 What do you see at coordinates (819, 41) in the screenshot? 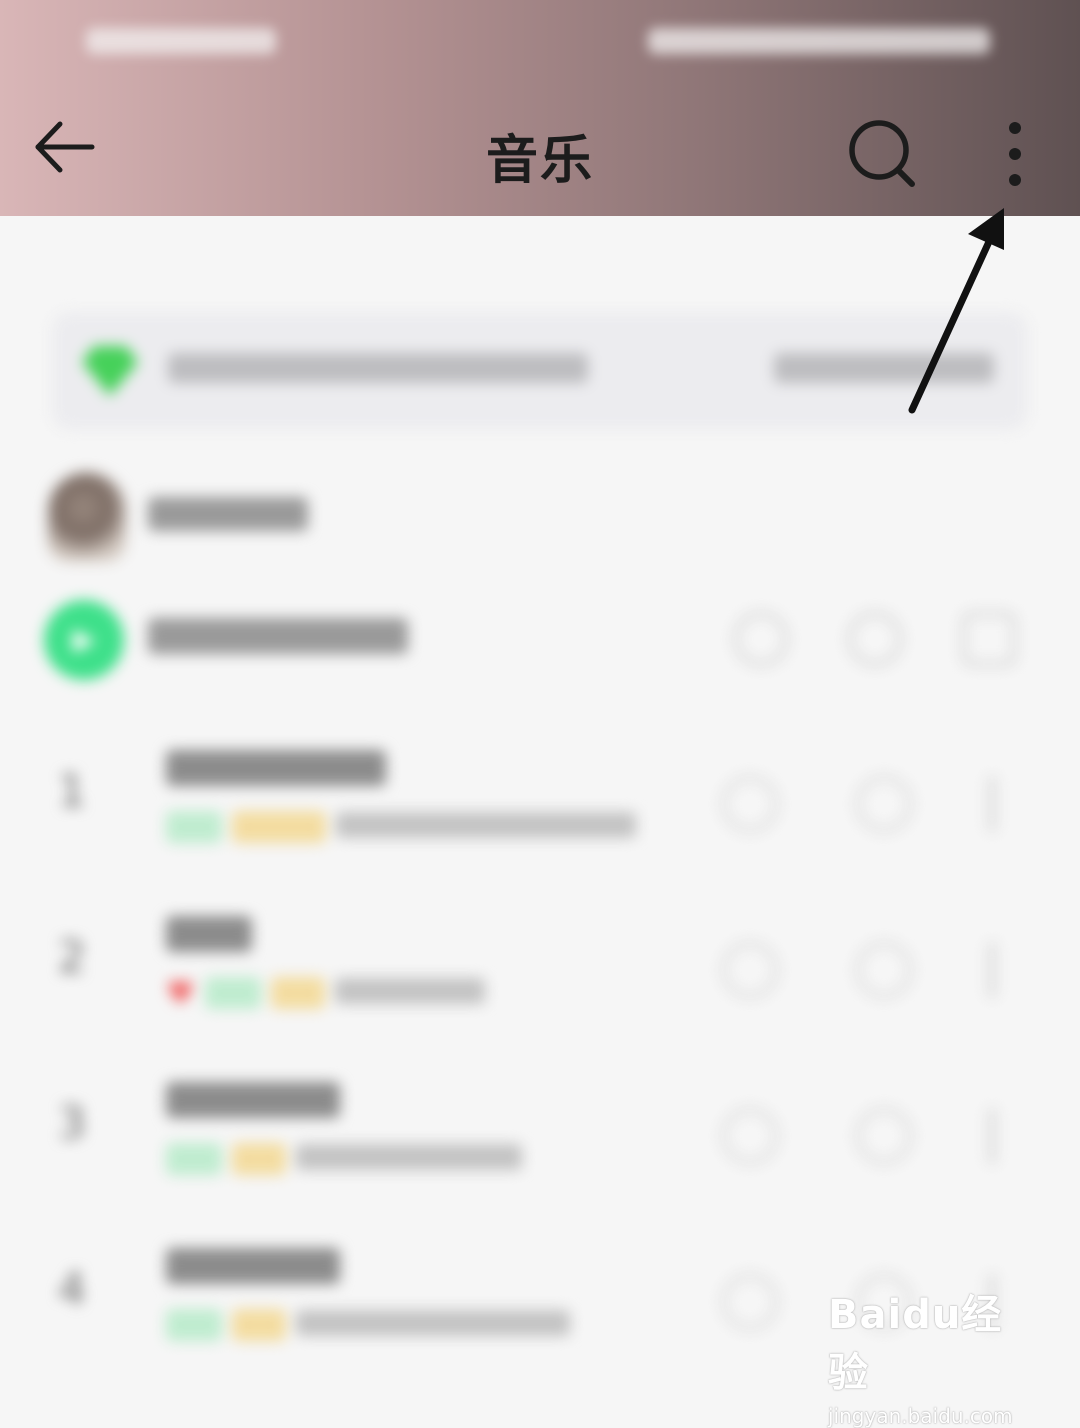
I see `status-bar-indicators` at bounding box center [819, 41].